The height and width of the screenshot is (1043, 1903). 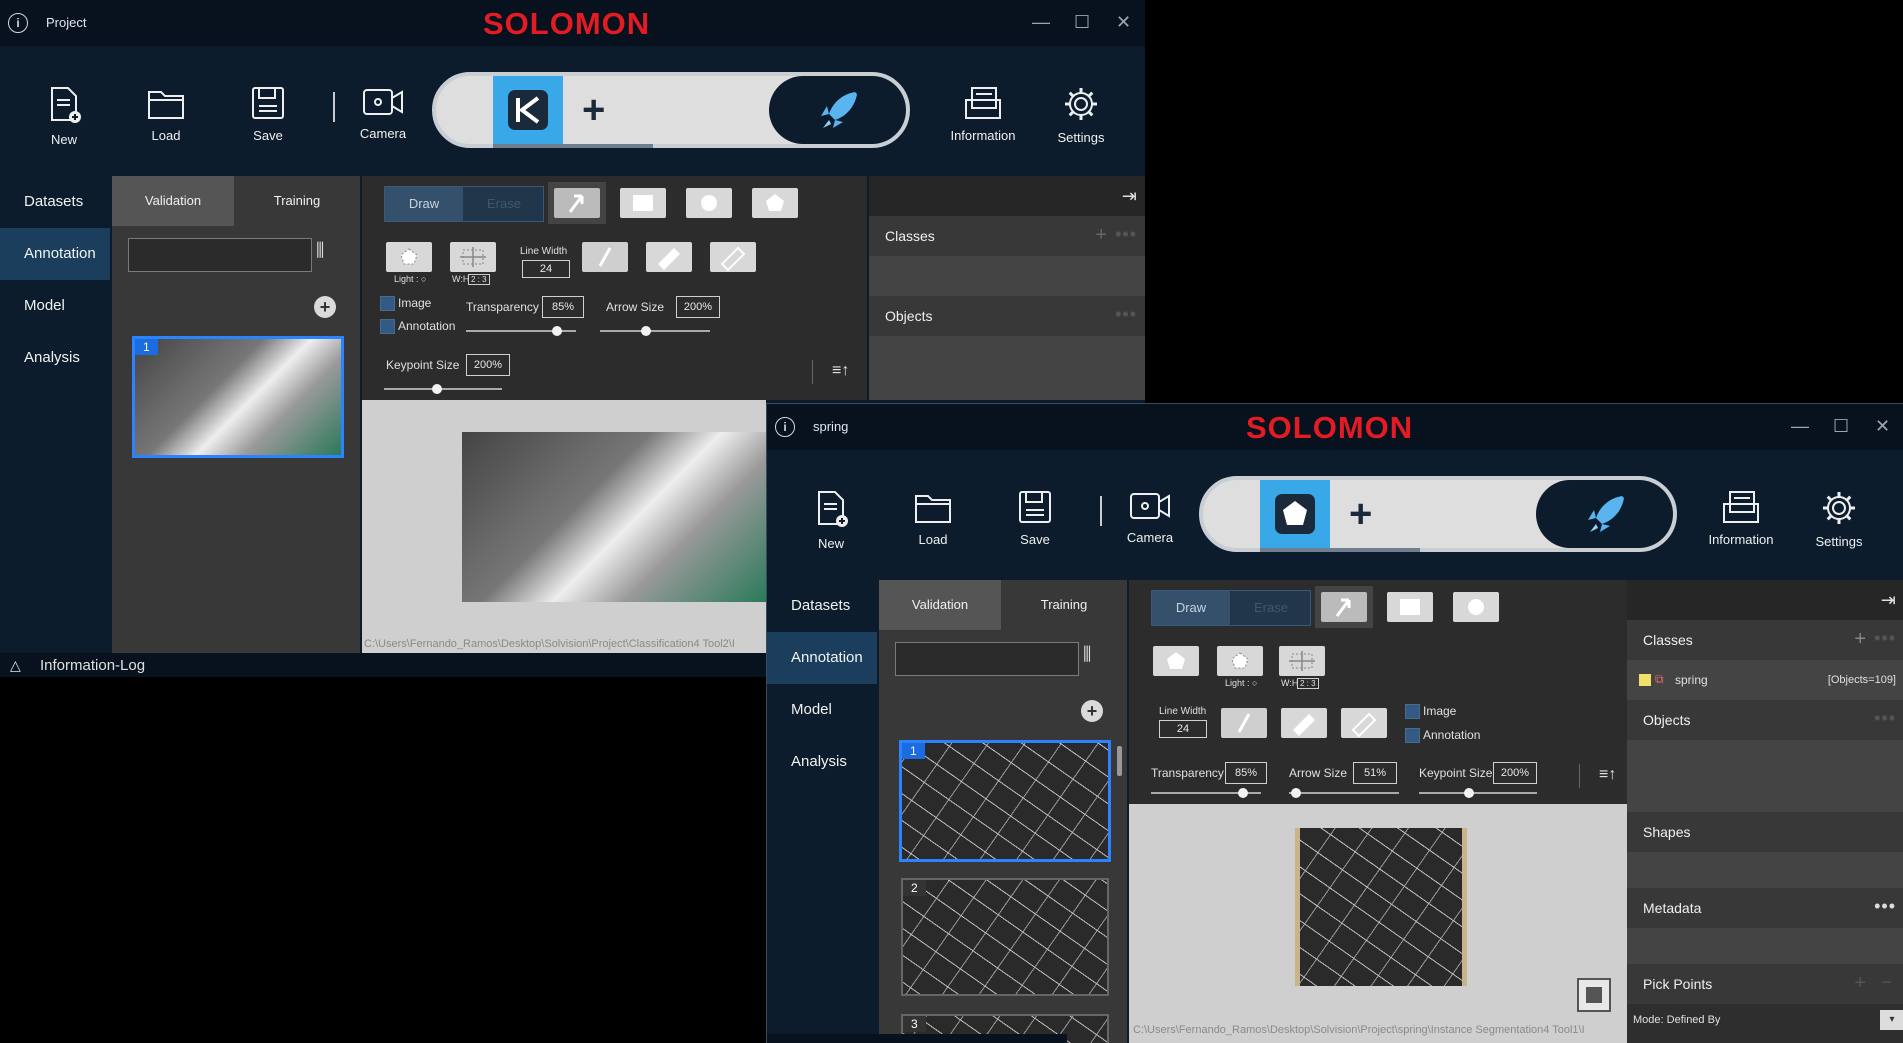 I want to click on sort-up-icon: ≡↑, so click(x=840, y=371).